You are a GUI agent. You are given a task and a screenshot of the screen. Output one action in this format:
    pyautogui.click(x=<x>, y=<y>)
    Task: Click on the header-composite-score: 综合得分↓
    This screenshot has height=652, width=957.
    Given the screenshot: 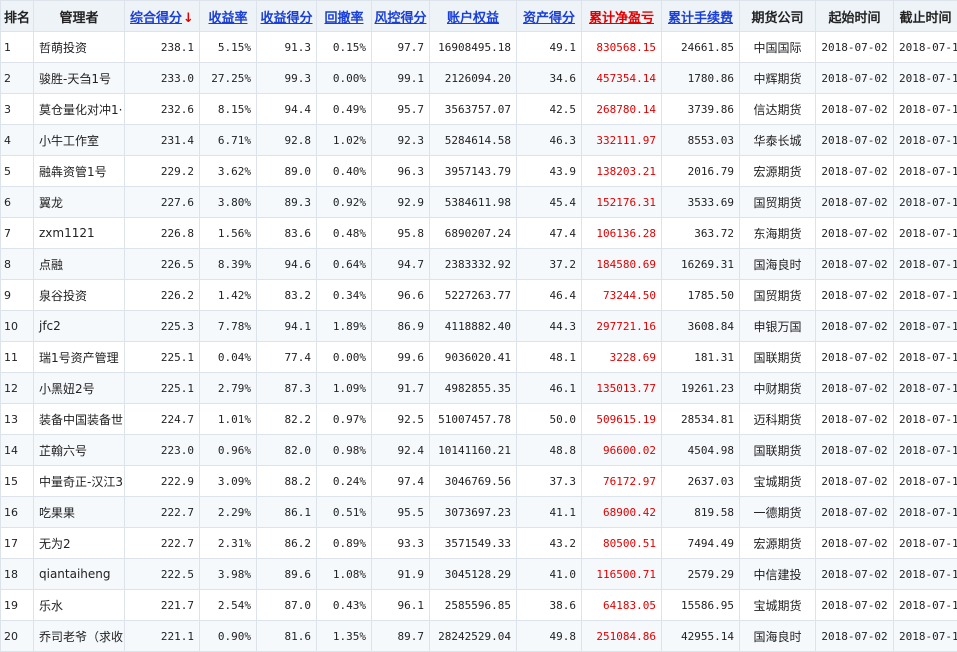 What is the action you would take?
    pyautogui.click(x=162, y=16)
    